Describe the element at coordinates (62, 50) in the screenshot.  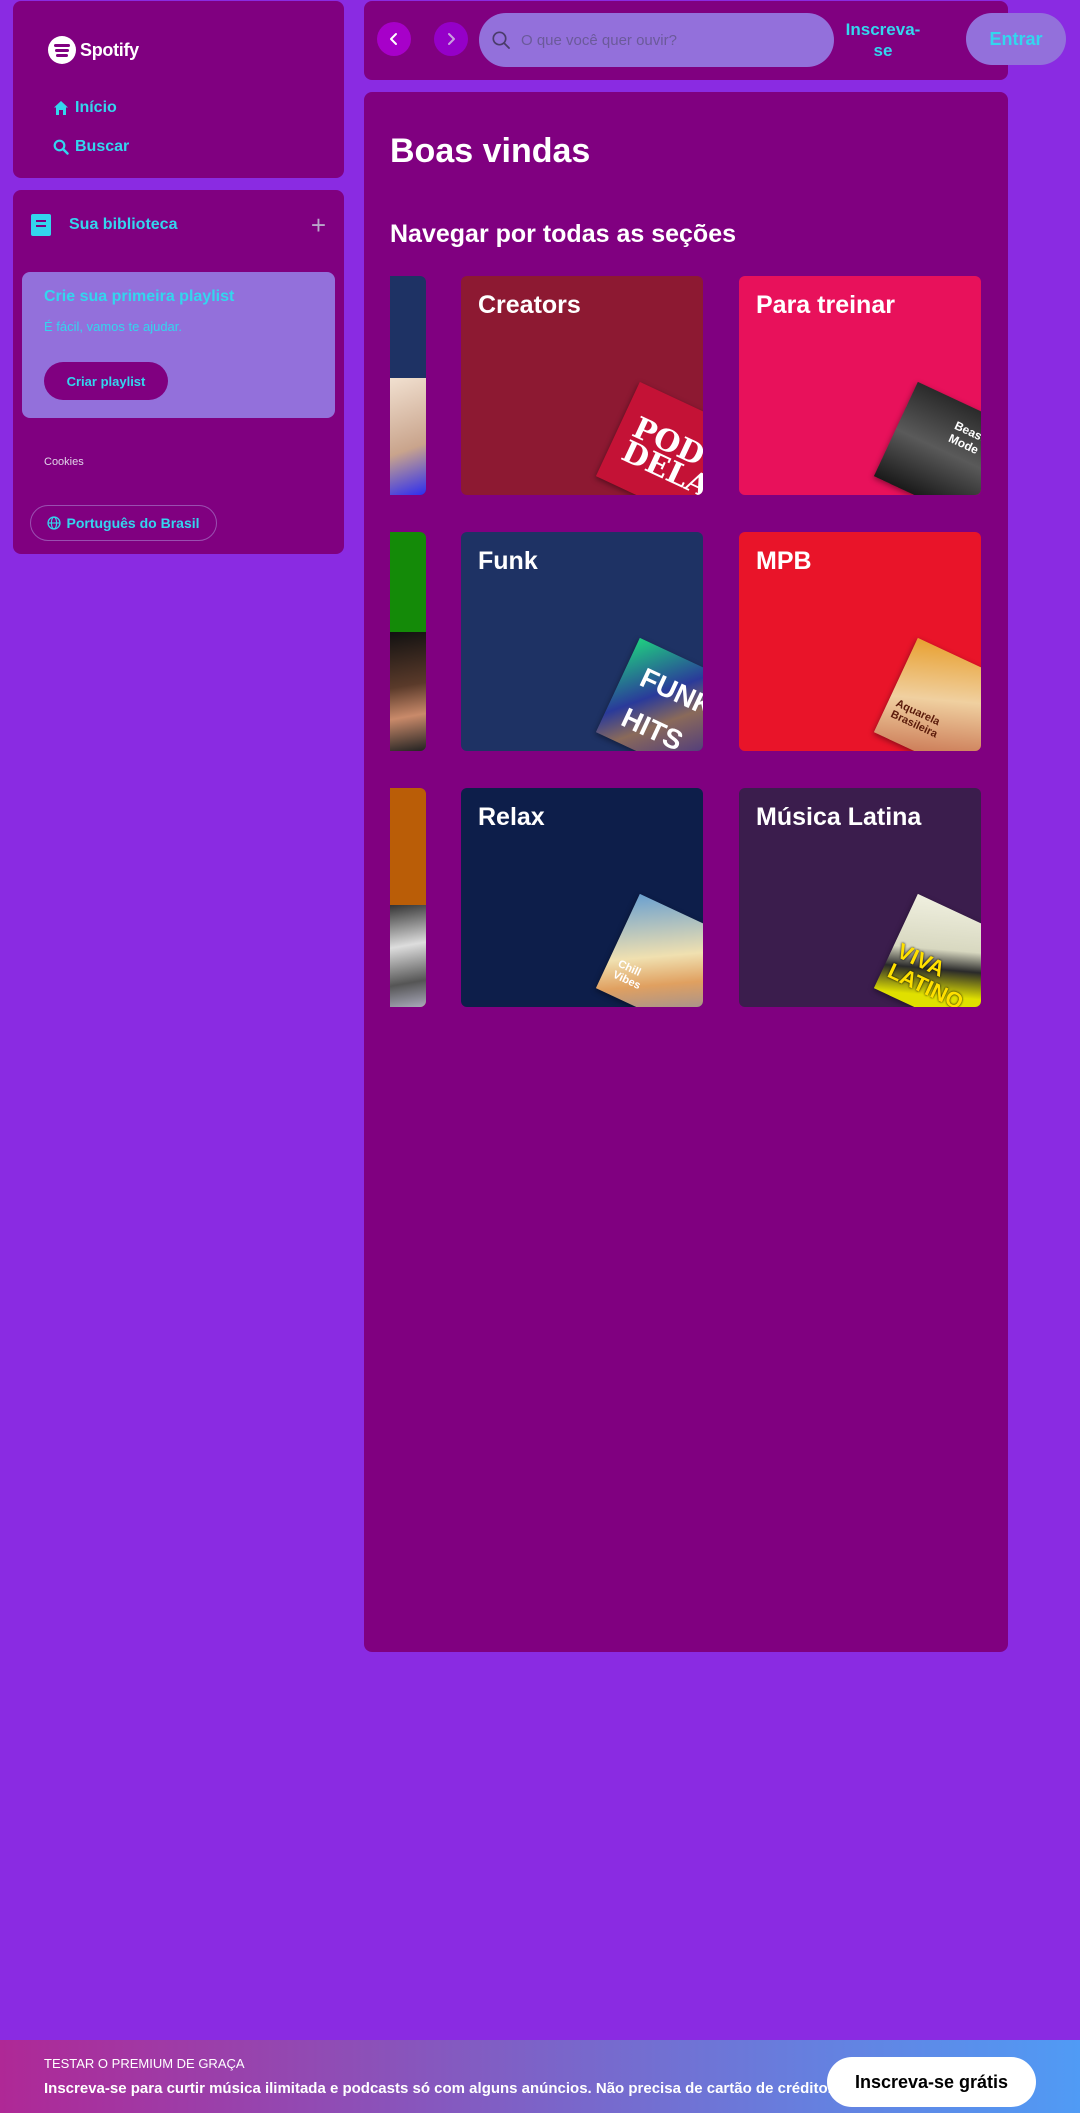
I see `spotify-logo-icon` at that location.